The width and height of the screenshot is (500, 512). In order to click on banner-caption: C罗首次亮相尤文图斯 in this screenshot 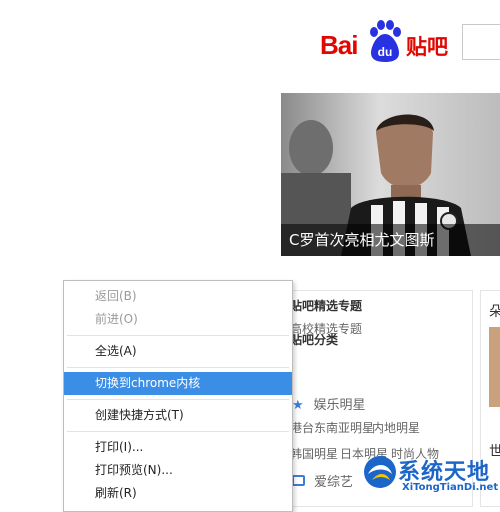, I will do `click(390, 240)`.